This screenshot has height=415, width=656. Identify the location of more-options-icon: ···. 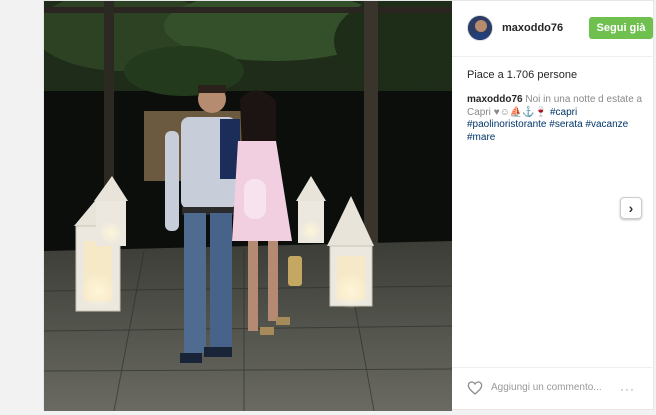
(627, 389).